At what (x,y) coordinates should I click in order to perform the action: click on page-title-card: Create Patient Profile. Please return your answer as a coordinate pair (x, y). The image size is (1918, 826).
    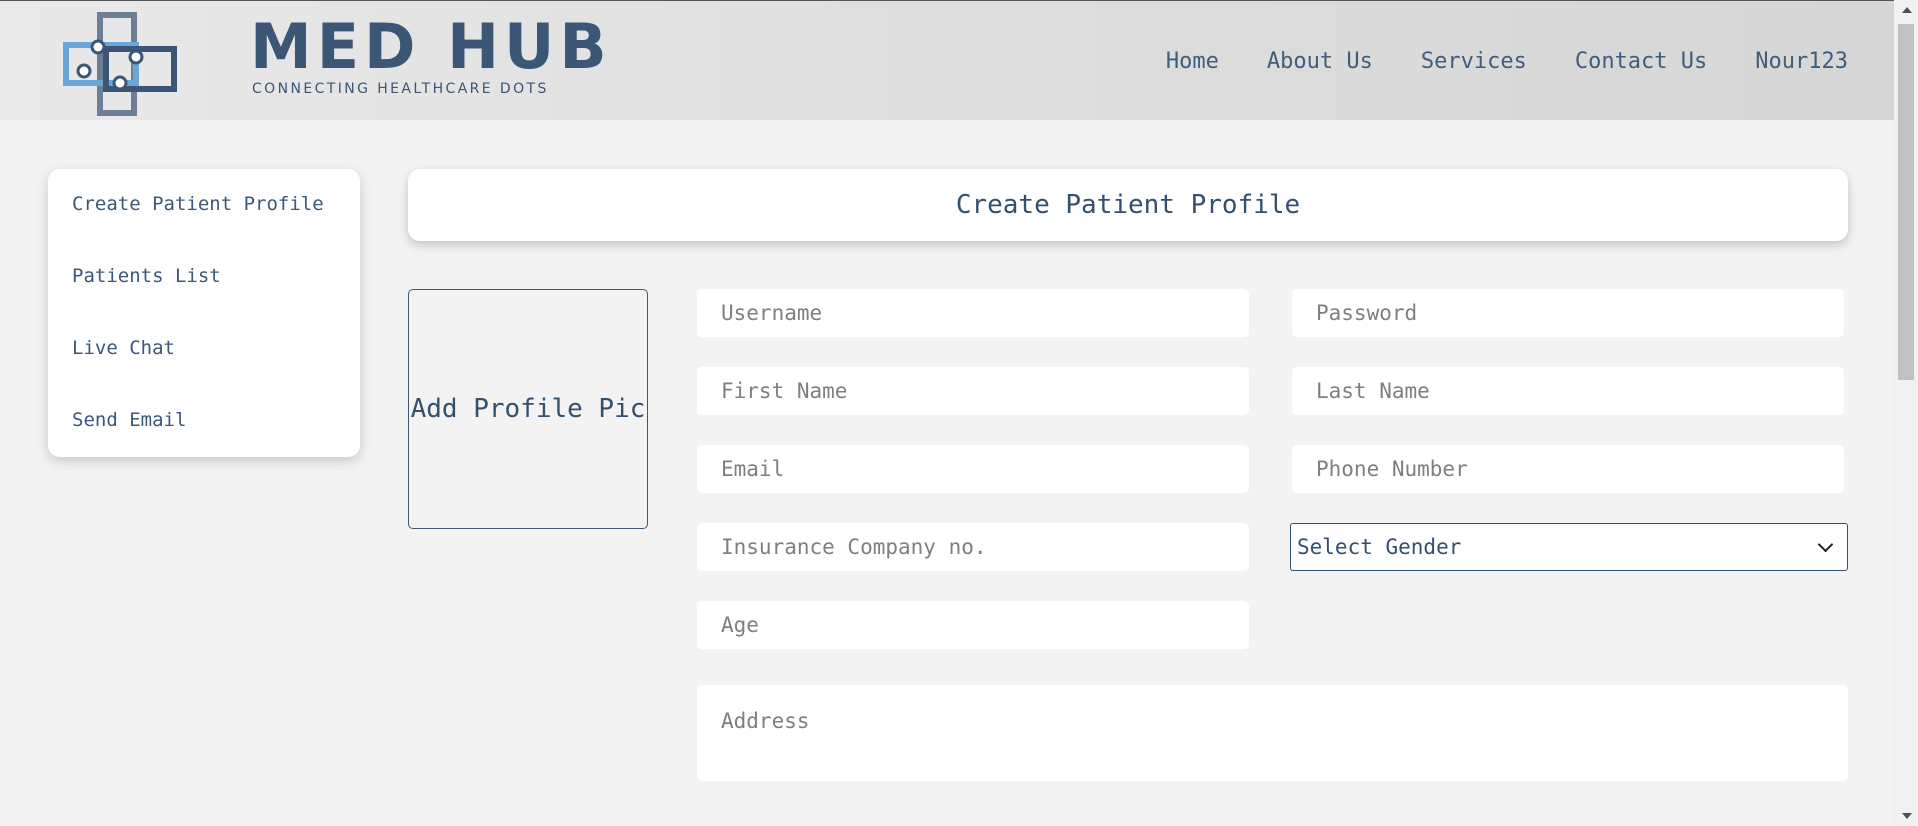
    Looking at the image, I should click on (1128, 205).